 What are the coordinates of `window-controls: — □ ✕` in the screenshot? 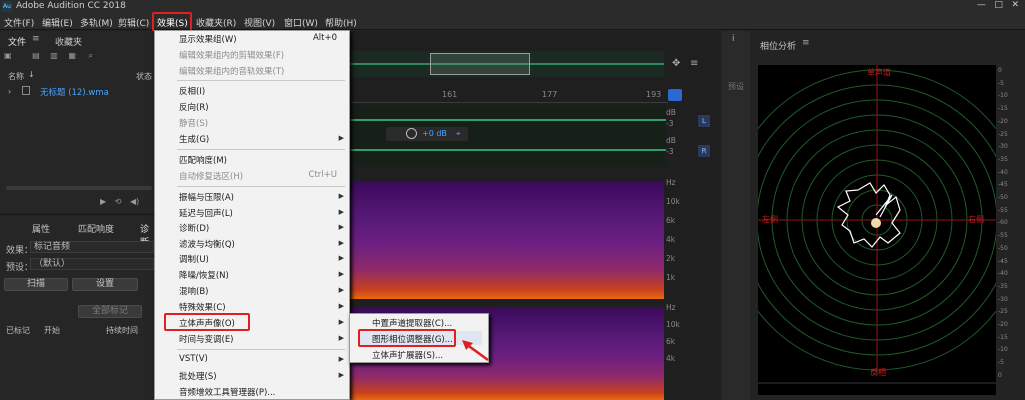 It's located at (998, 5).